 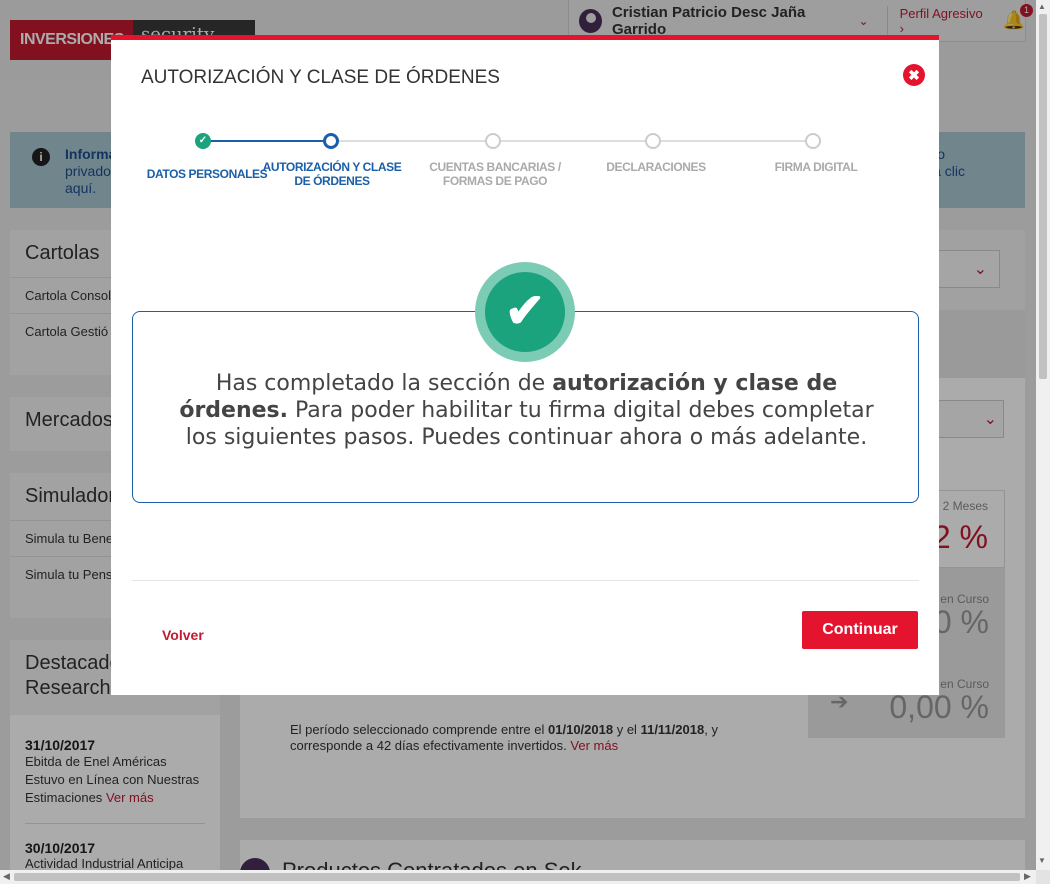 I want to click on modal-divider, so click(x=525, y=580).